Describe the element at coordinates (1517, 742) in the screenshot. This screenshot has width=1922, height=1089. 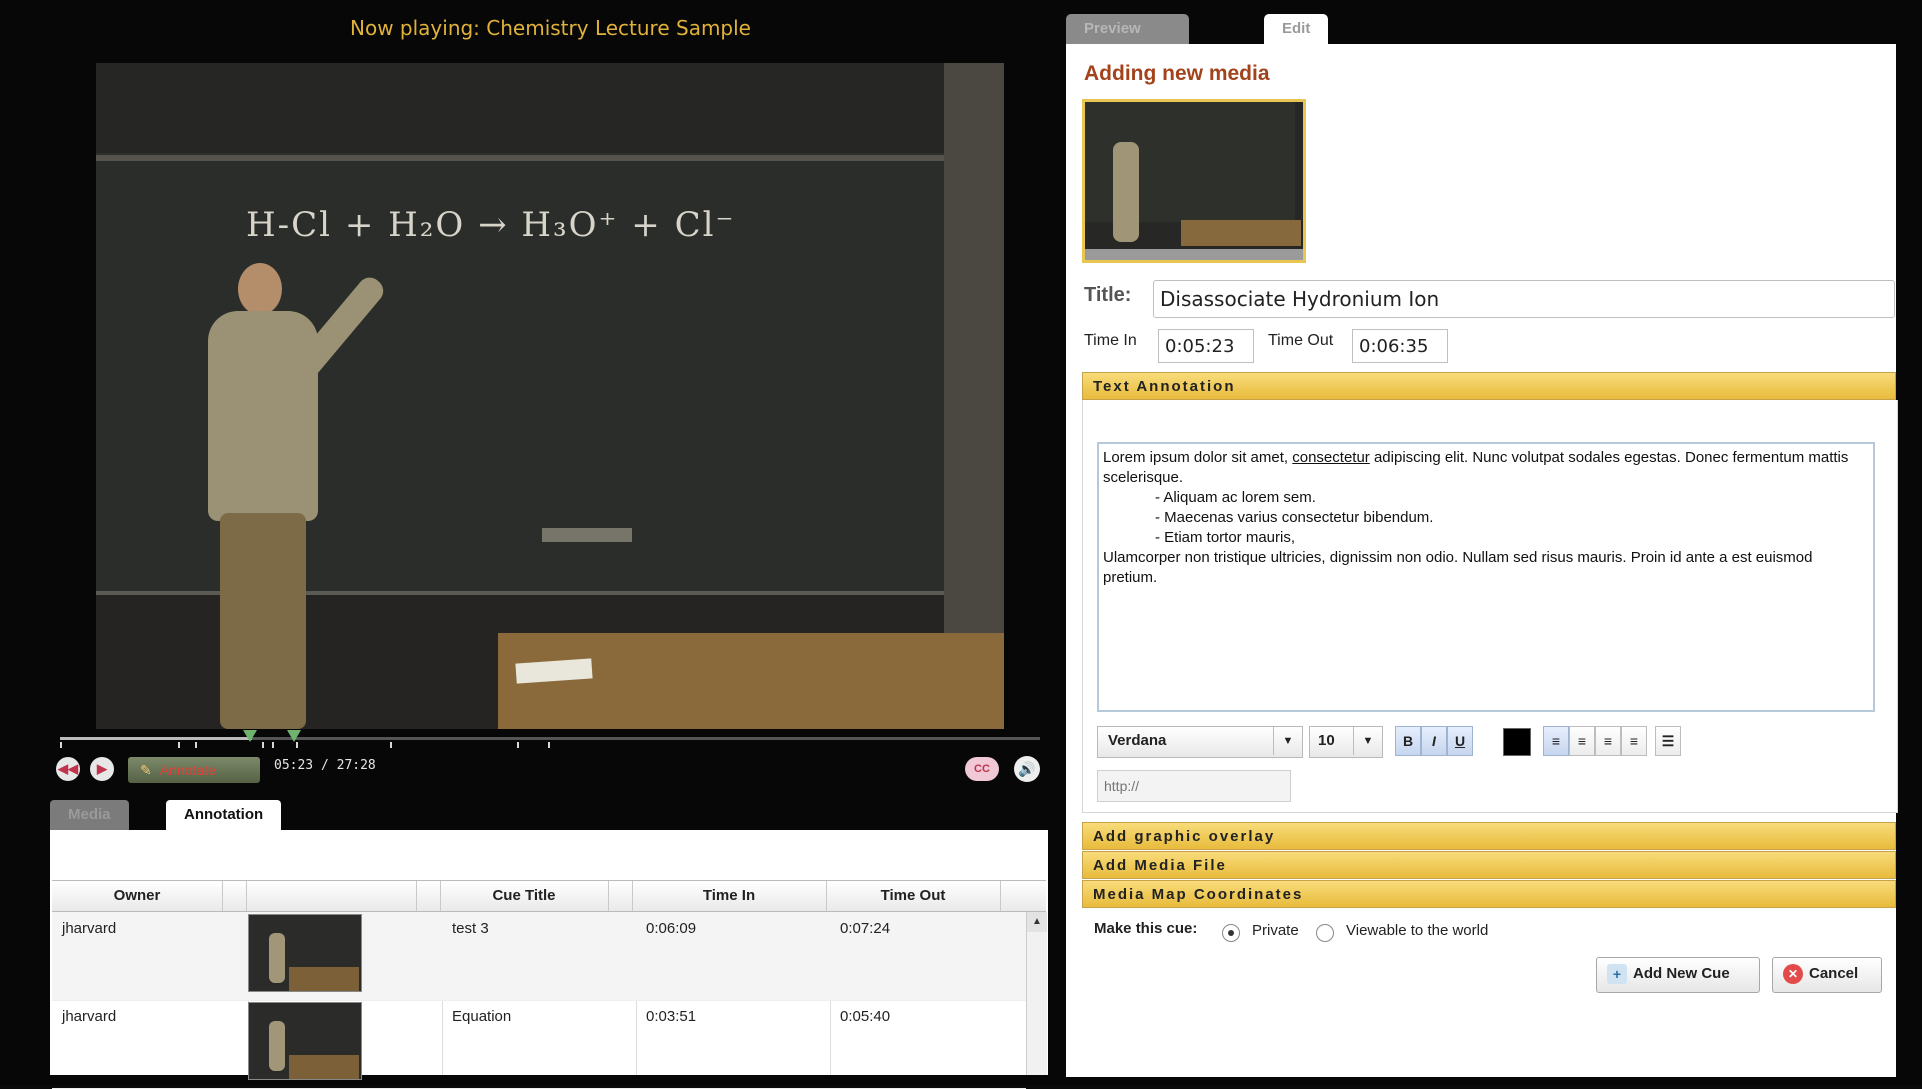
I see `text-color-swatch` at that location.